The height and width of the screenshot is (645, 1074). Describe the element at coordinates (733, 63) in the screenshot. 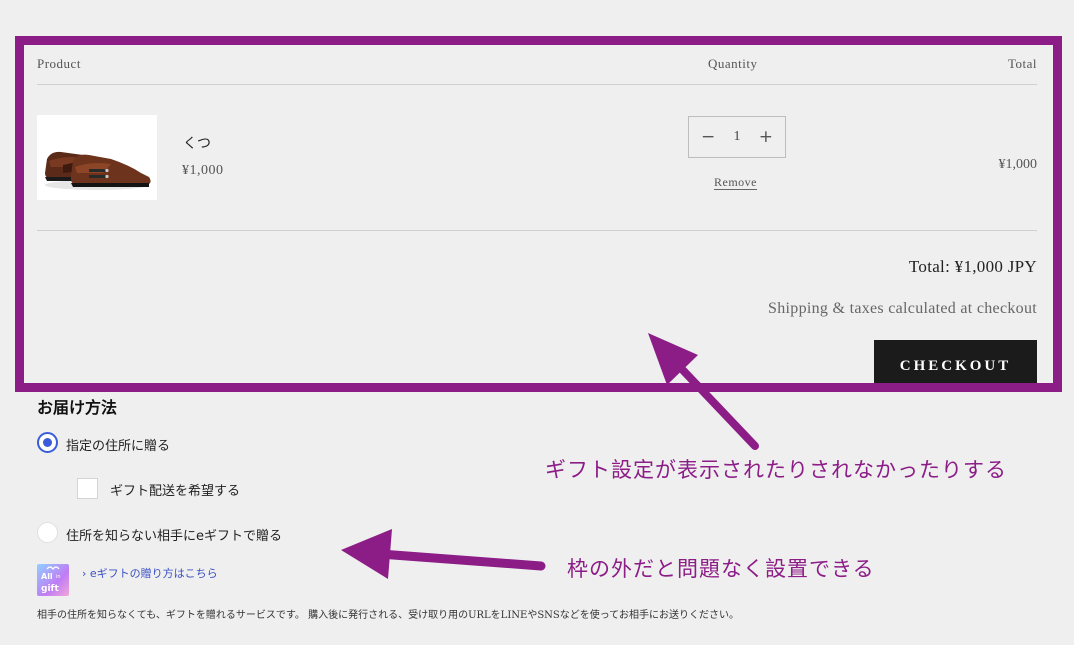

I see `quantity-column-header: Quantity` at that location.